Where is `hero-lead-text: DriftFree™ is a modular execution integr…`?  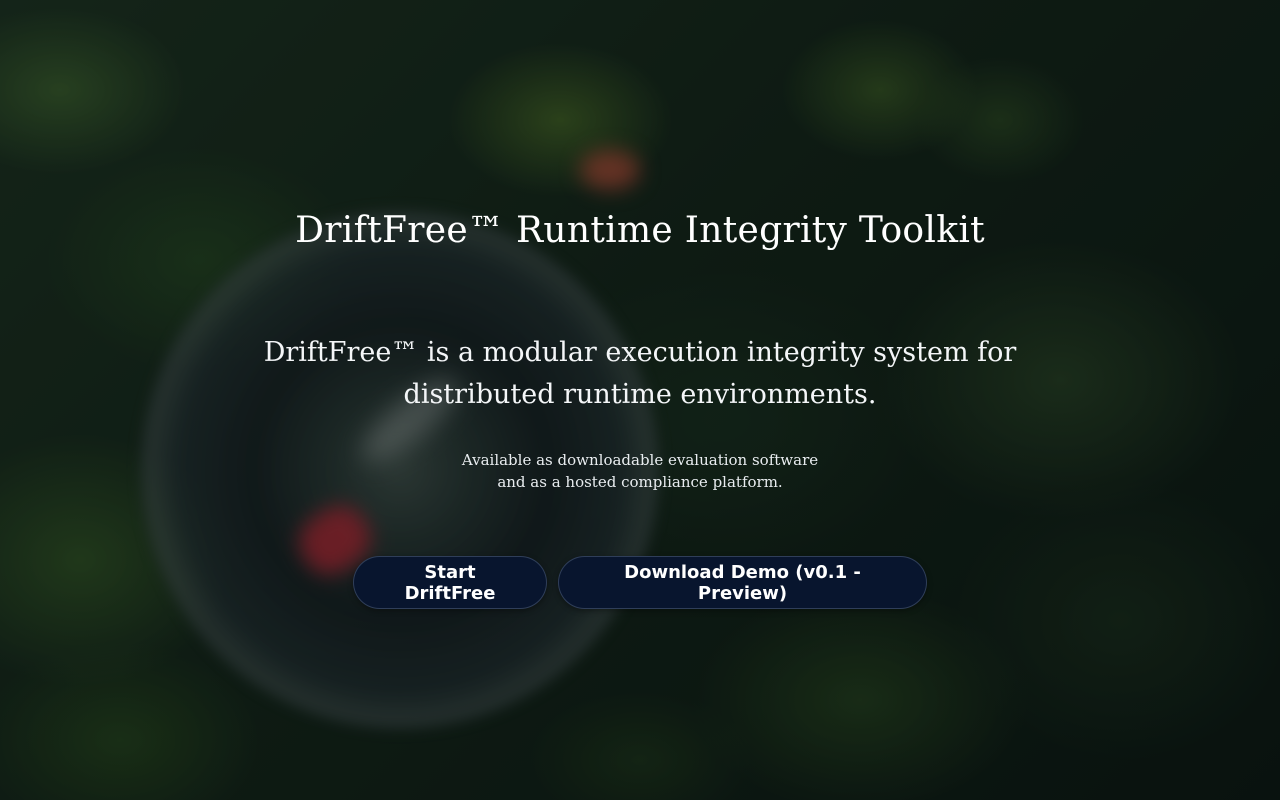
hero-lead-text: DriftFree™ is a modular execution integr… is located at coordinates (640, 373).